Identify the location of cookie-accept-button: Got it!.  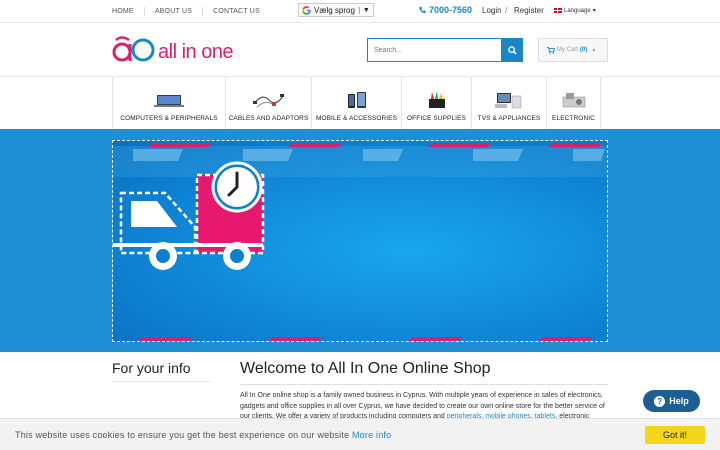
(675, 435).